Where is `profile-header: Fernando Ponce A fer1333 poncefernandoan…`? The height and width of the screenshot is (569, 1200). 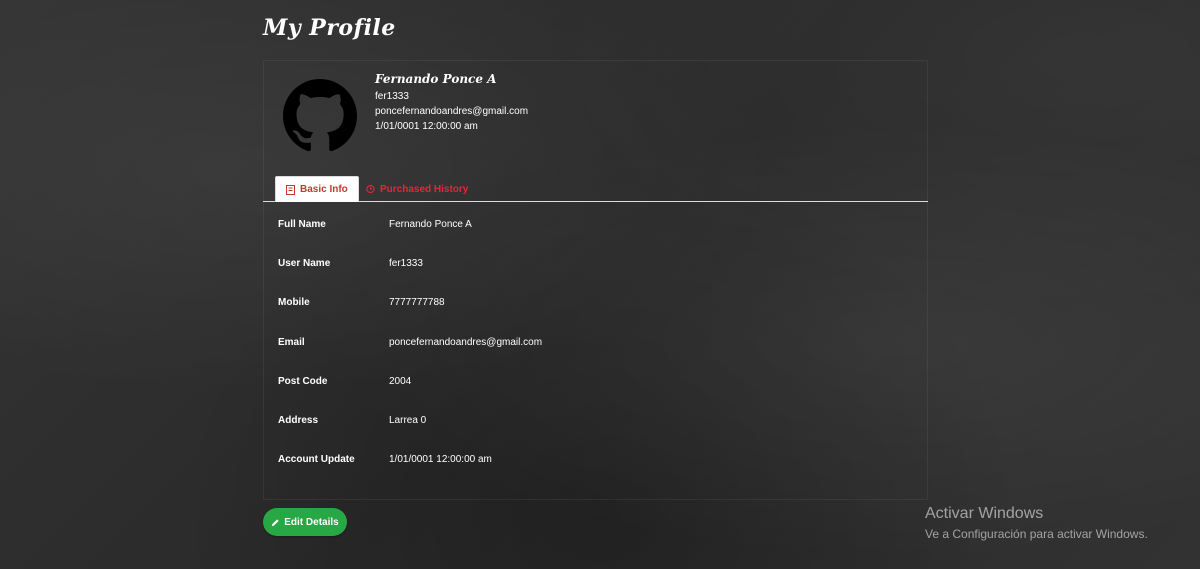 profile-header: Fernando Ponce A fer1333 poncefernandoan… is located at coordinates (451, 103).